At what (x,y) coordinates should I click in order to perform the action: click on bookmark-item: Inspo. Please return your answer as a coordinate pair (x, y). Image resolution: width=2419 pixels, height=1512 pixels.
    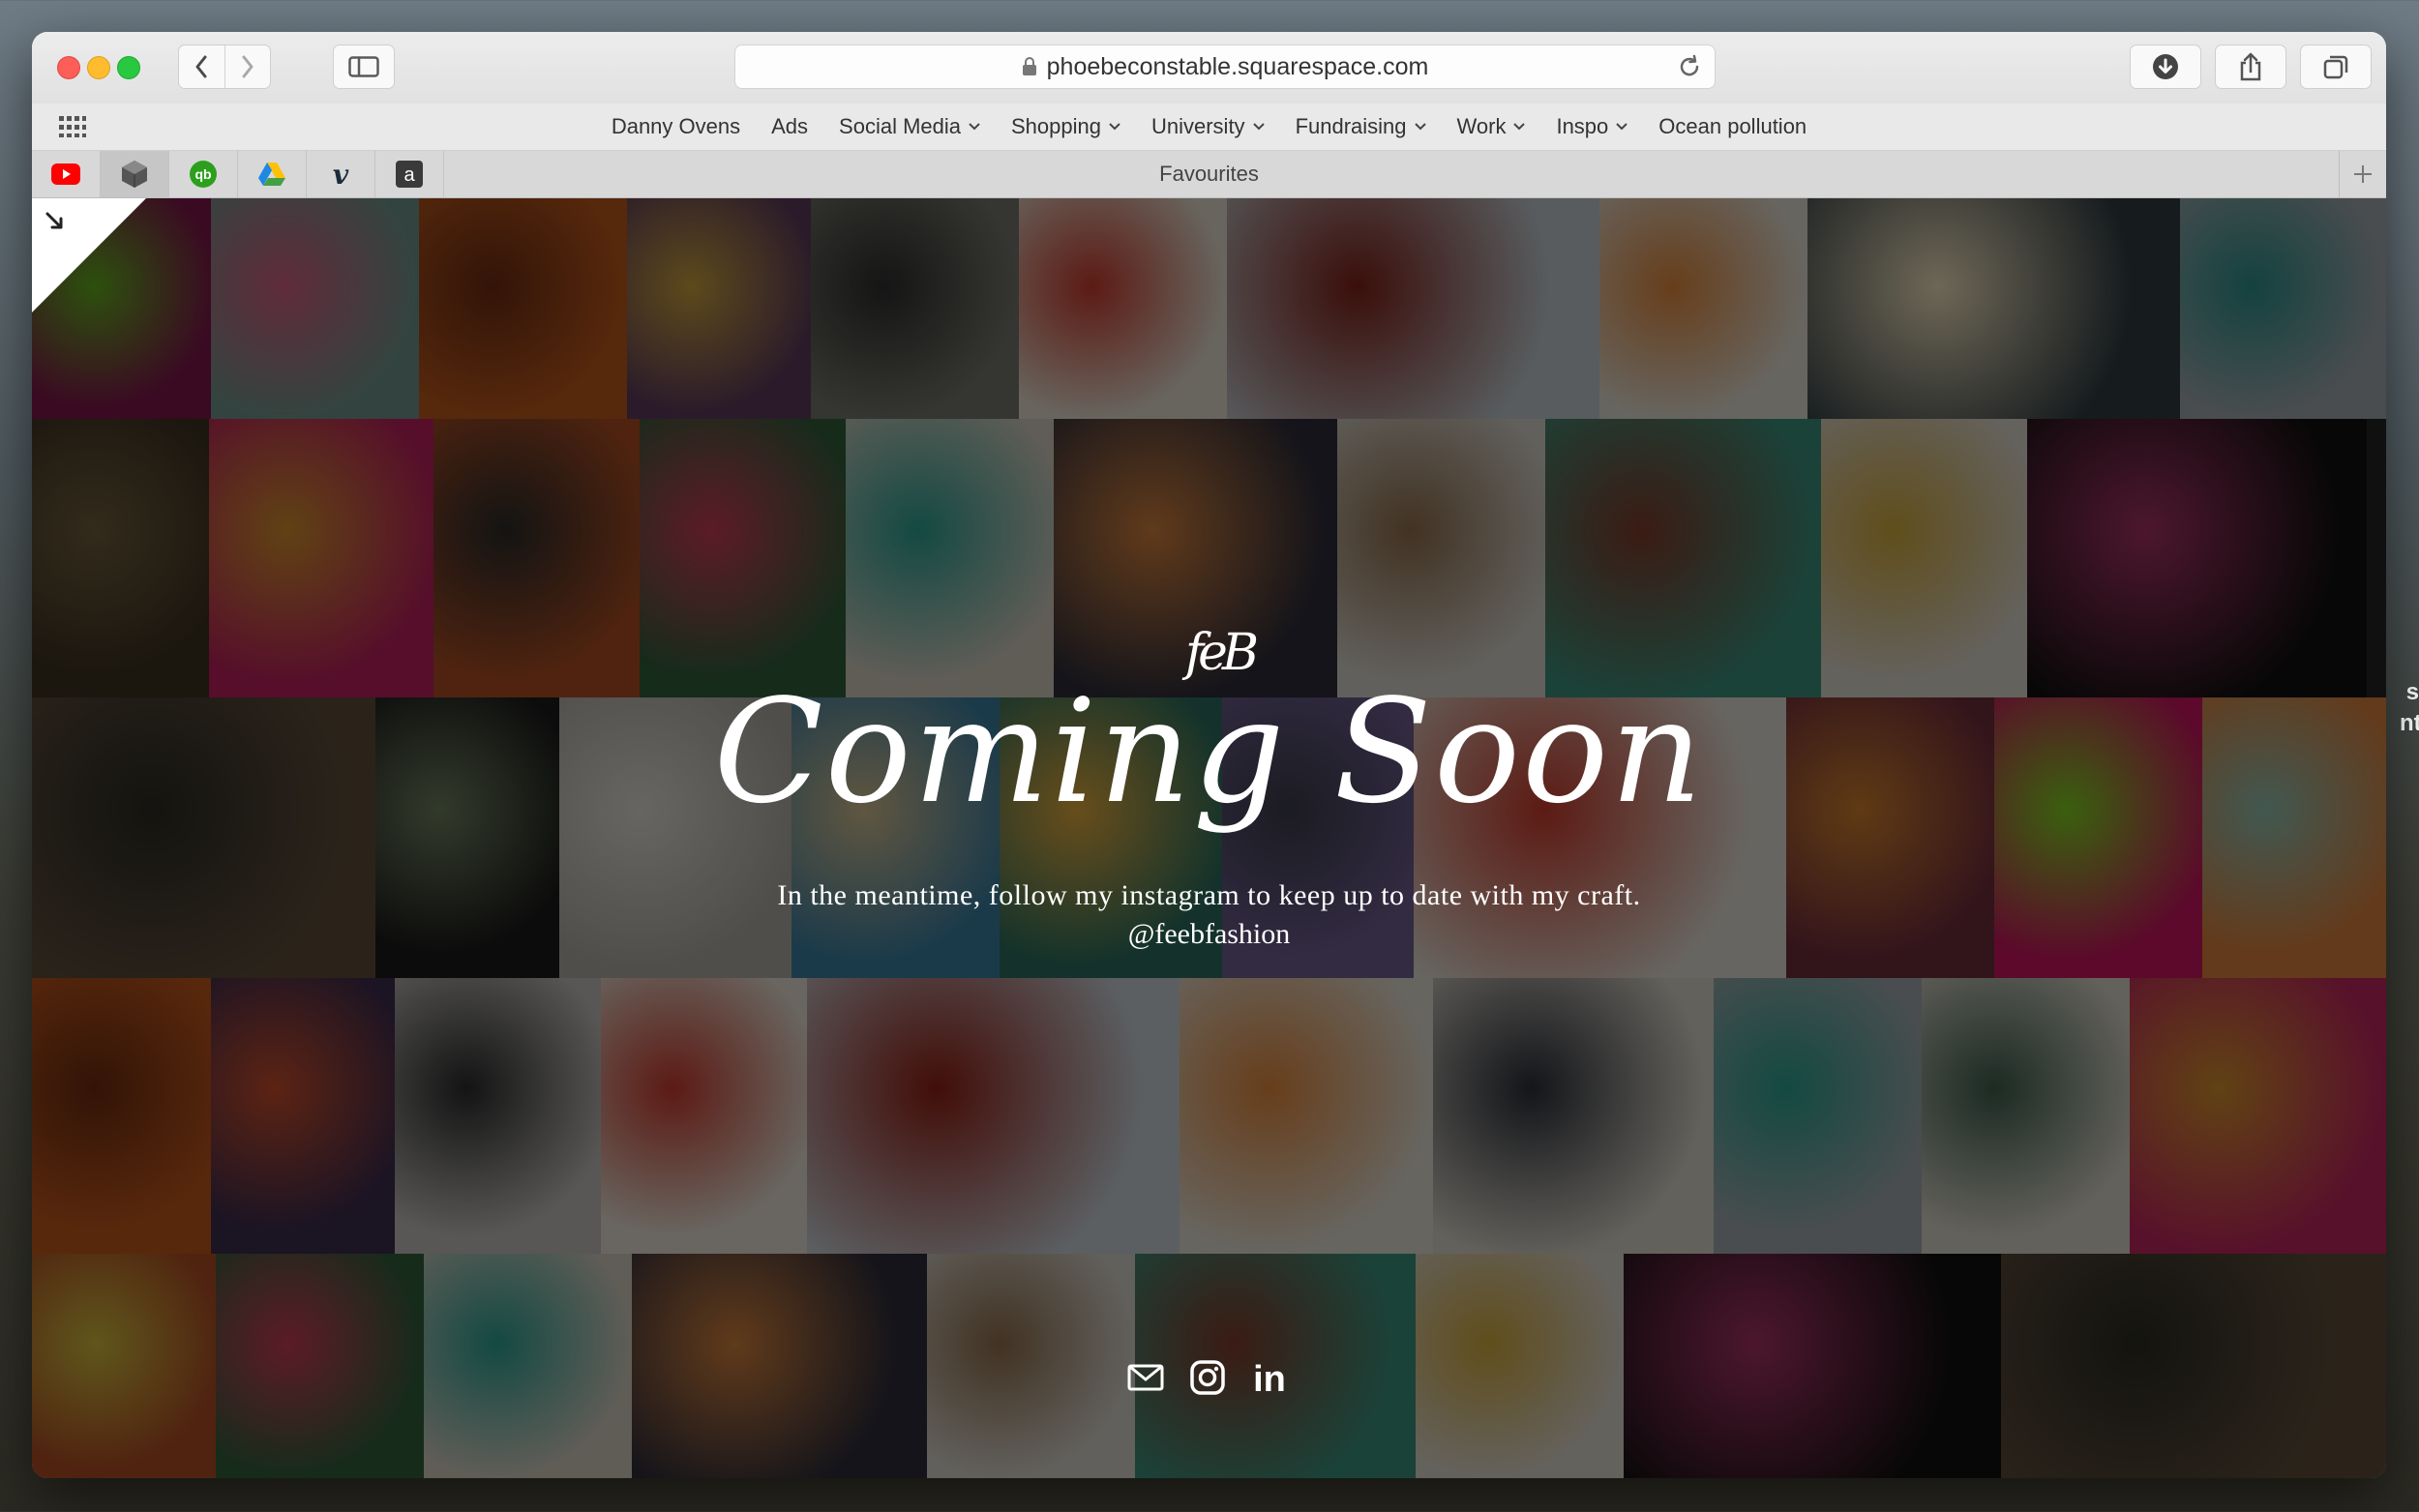
    Looking at the image, I should click on (1592, 127).